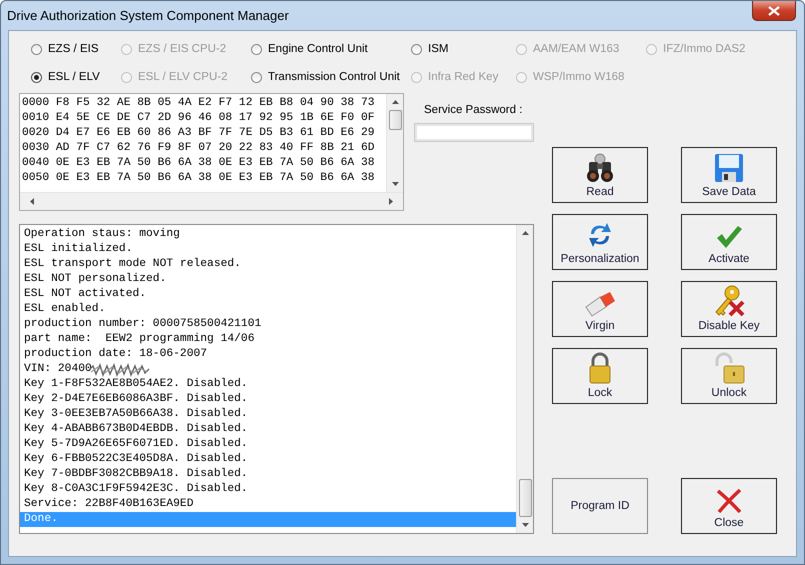 This screenshot has width=805, height=565. I want to click on close-button, so click(774, 11).